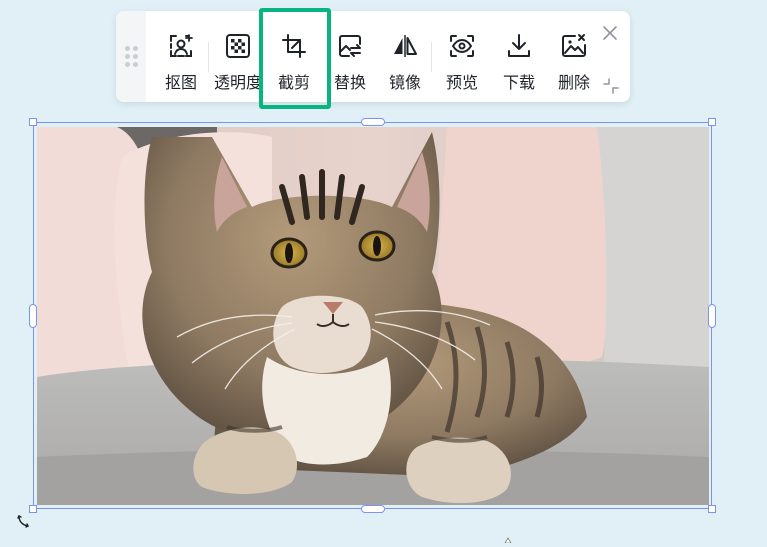 The width and height of the screenshot is (767, 547). What do you see at coordinates (237, 82) in the screenshot?
I see `transparency-label: 透明度` at bounding box center [237, 82].